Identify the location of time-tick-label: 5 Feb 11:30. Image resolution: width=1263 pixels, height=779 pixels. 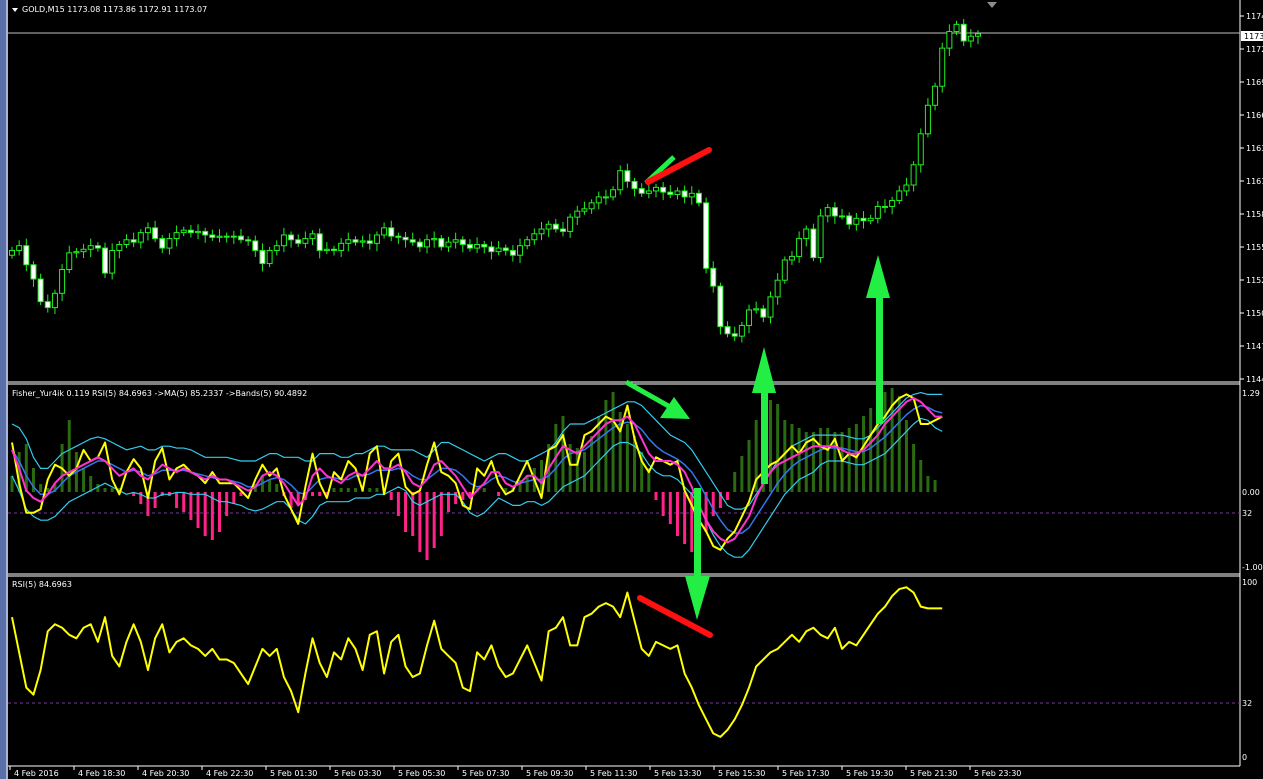
(613, 773).